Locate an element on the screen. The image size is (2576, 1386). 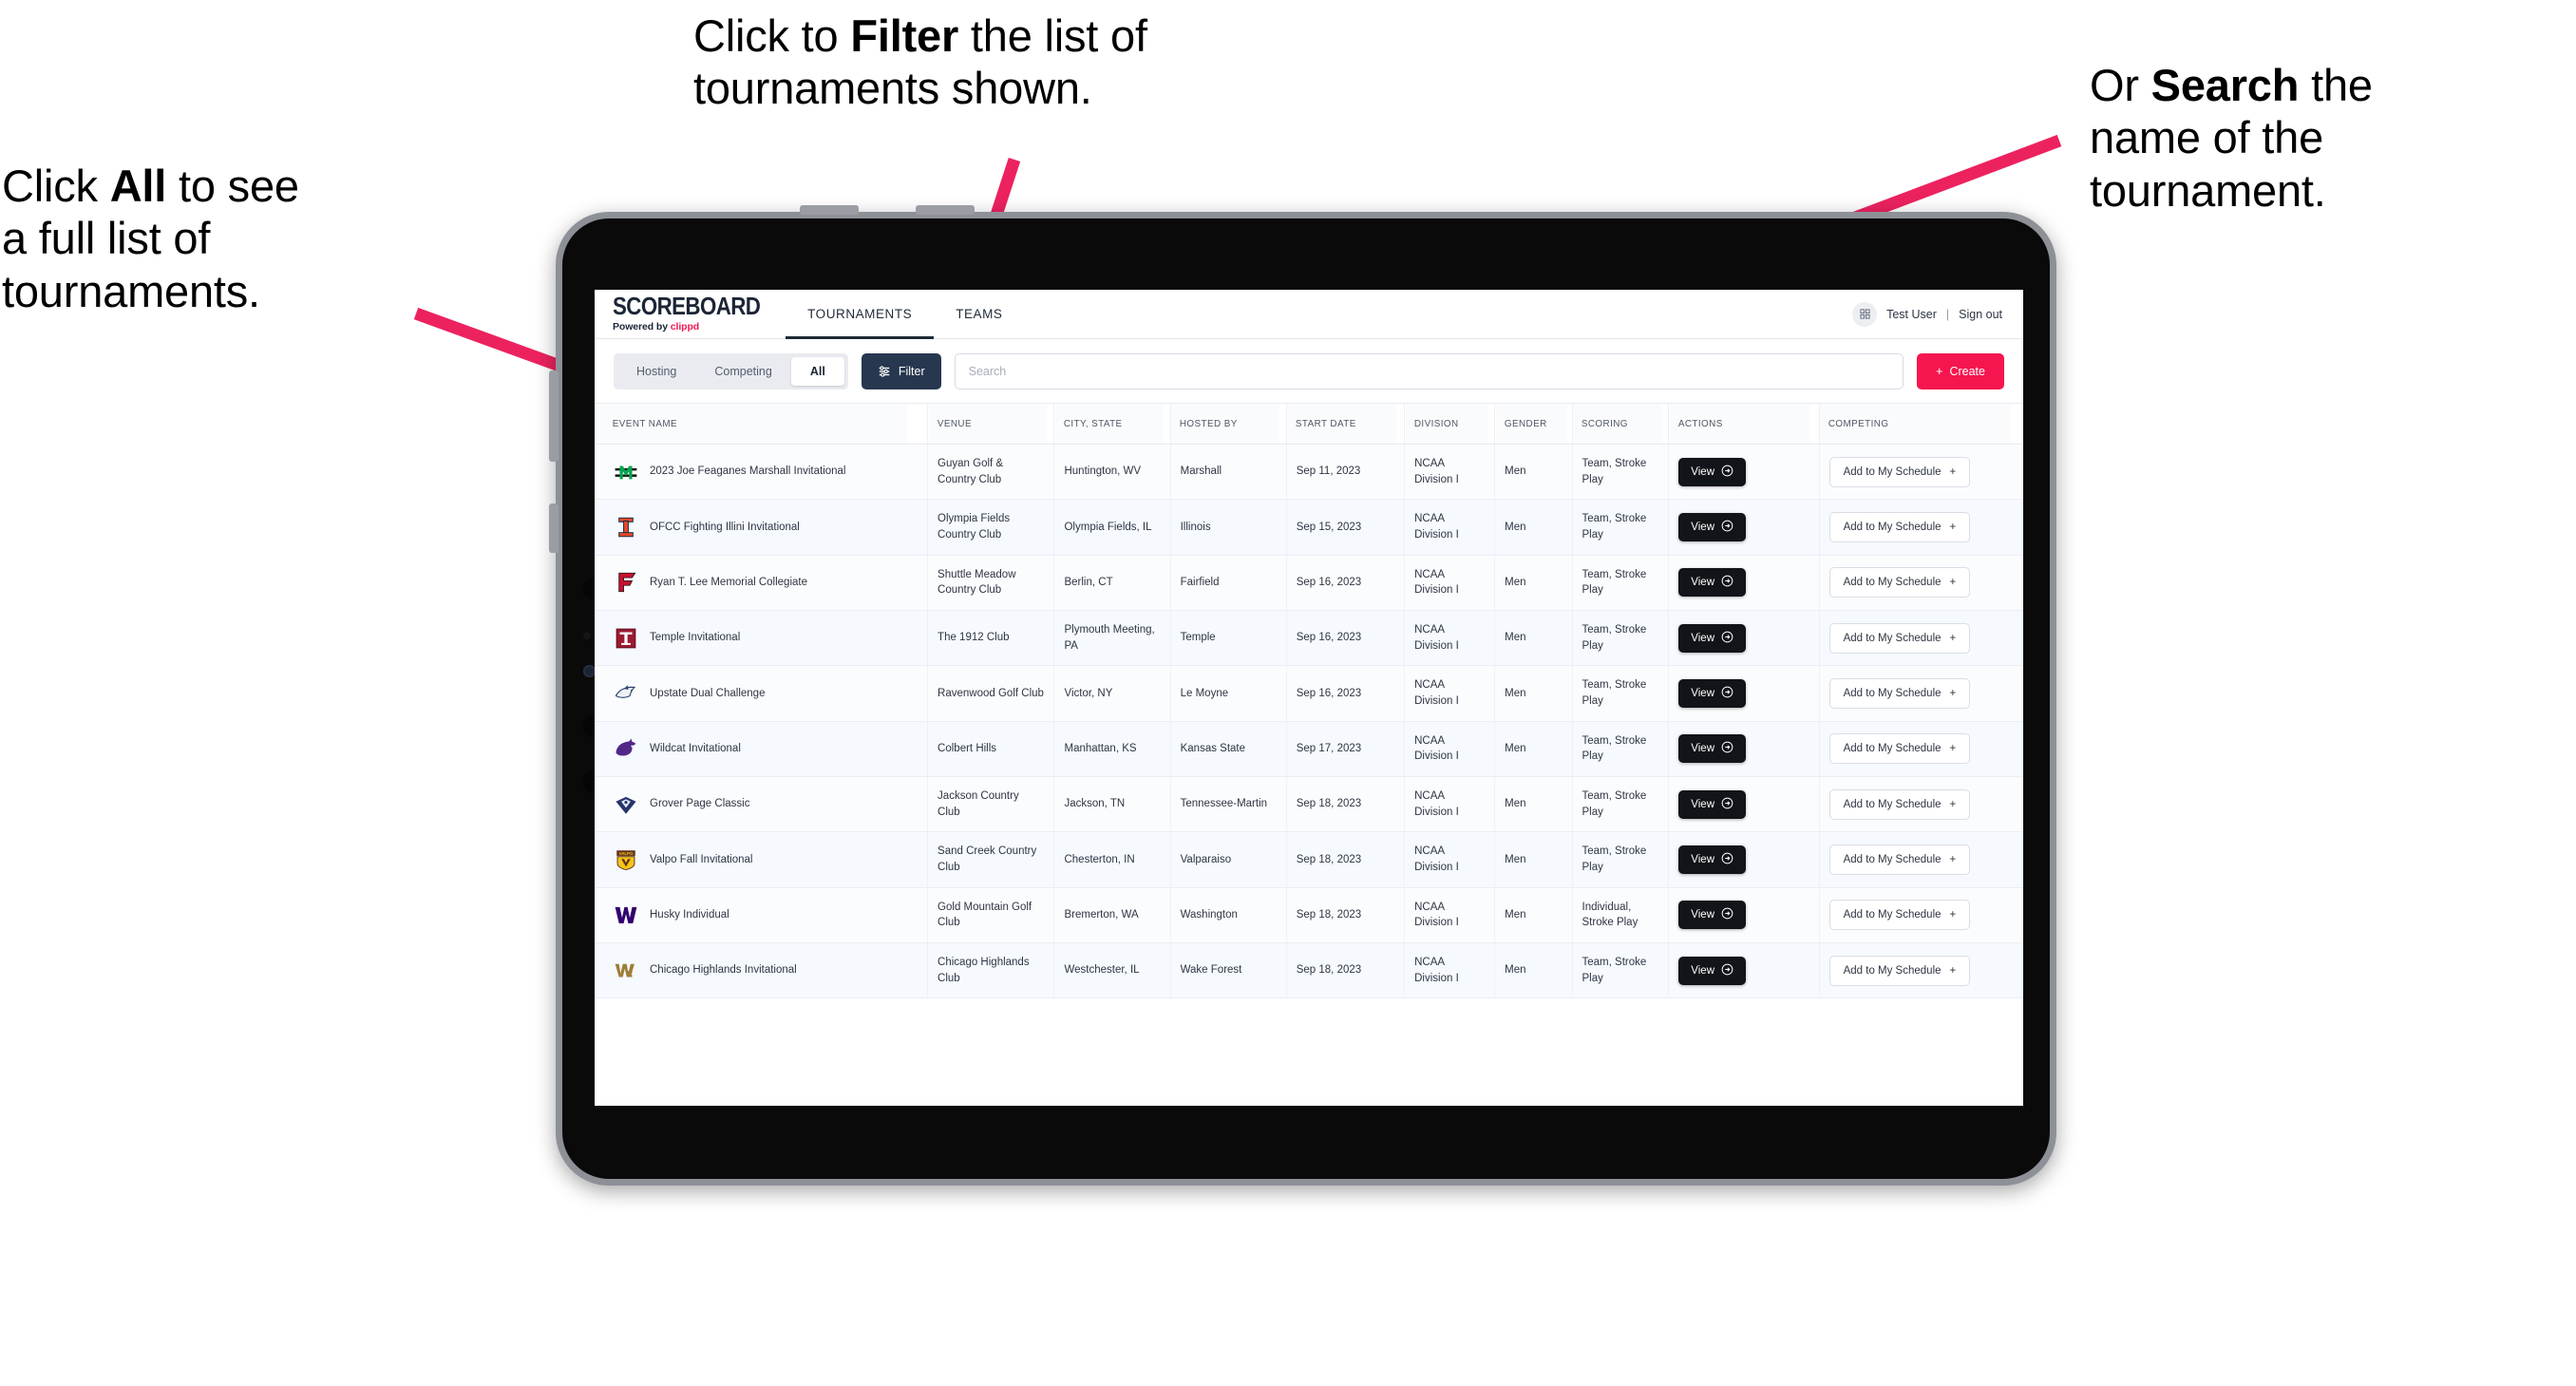
cell-venue: Shuttle Meadow Country Club is located at coordinates (991, 583).